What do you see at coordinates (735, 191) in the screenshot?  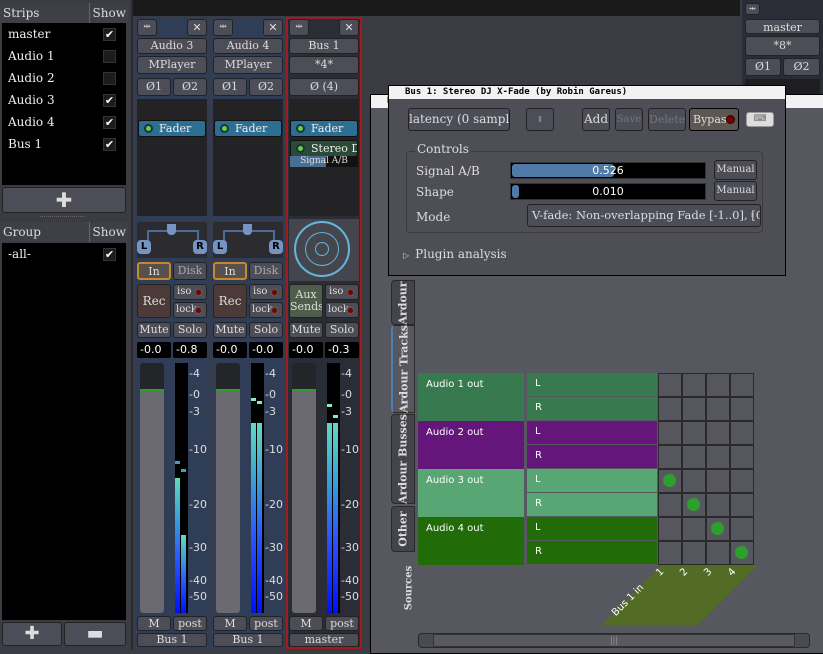 I see `manual-button: Manual` at bounding box center [735, 191].